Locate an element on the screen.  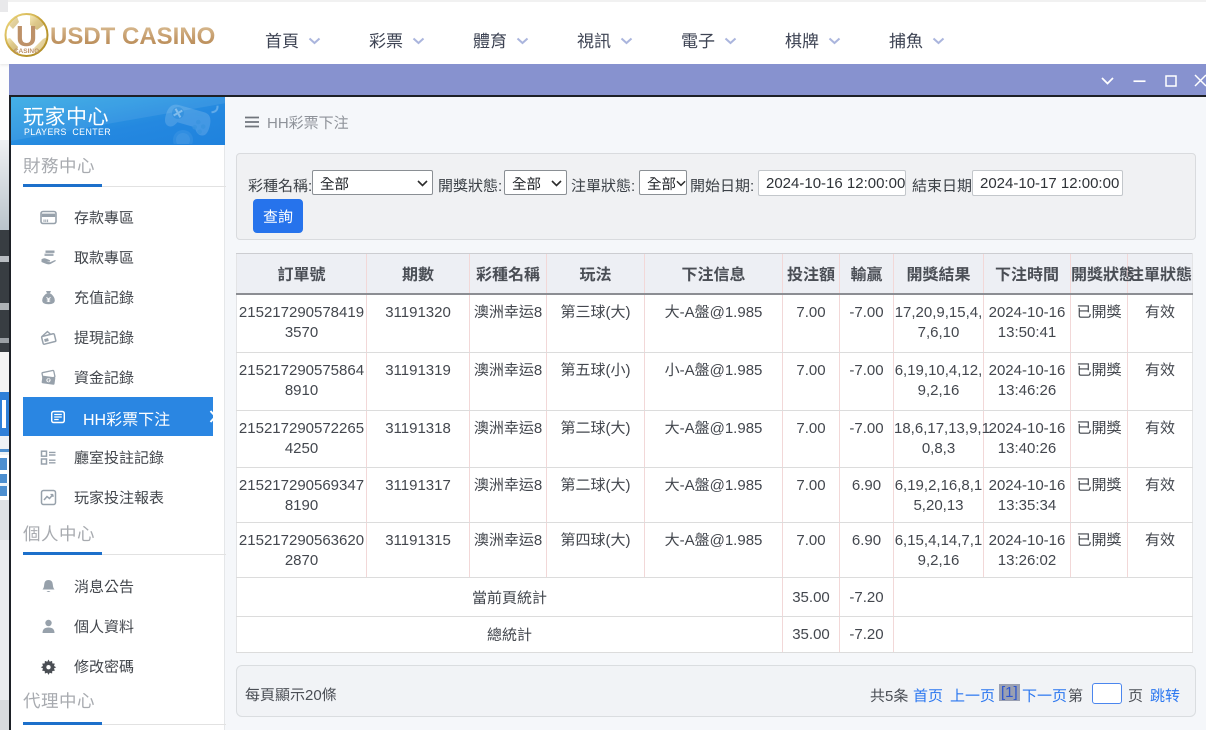
svg-text: CASINO is located at coordinates (26, 51).